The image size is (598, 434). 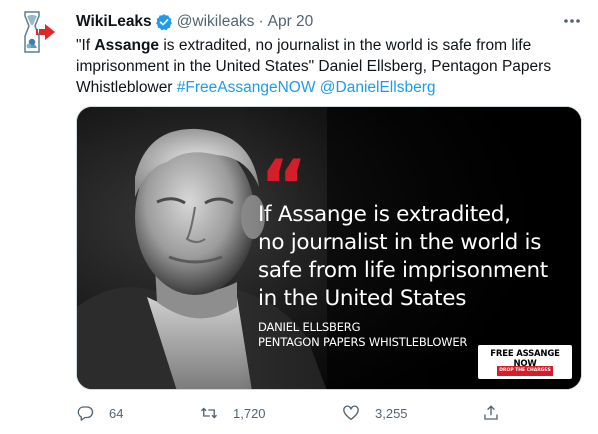 I want to click on more-options-button, so click(x=572, y=21).